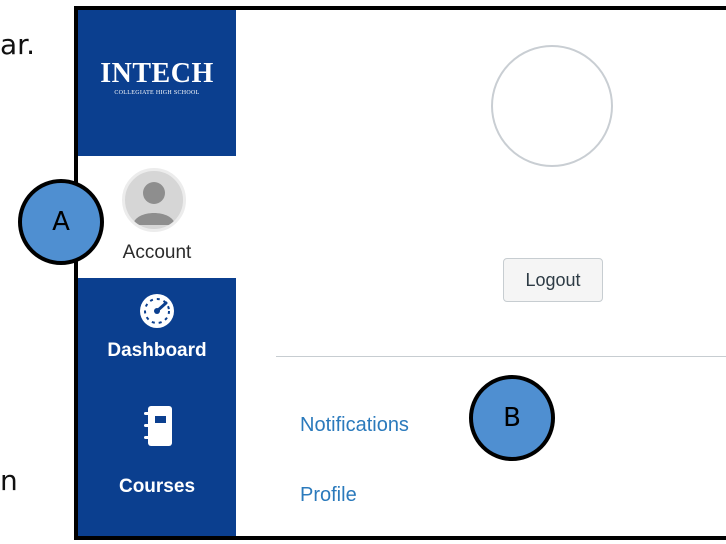 The height and width of the screenshot is (544, 726). What do you see at coordinates (157, 486) in the screenshot?
I see `nav-item-label: Courses` at bounding box center [157, 486].